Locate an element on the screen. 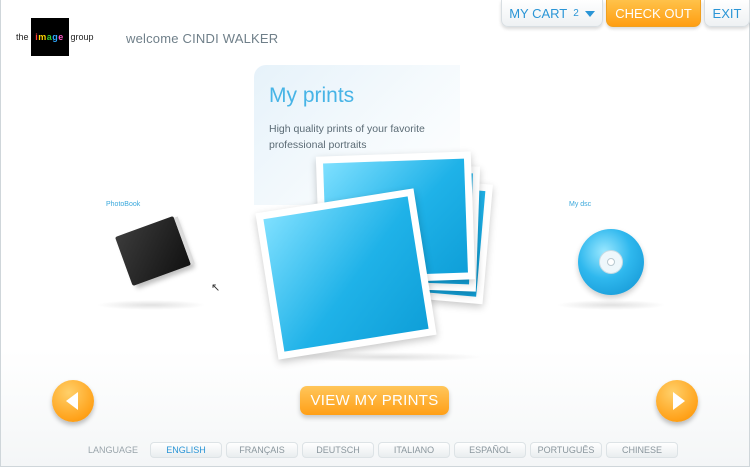  top-bar: MY CART 2 CHECK OUT EXIT is located at coordinates (625, 13).